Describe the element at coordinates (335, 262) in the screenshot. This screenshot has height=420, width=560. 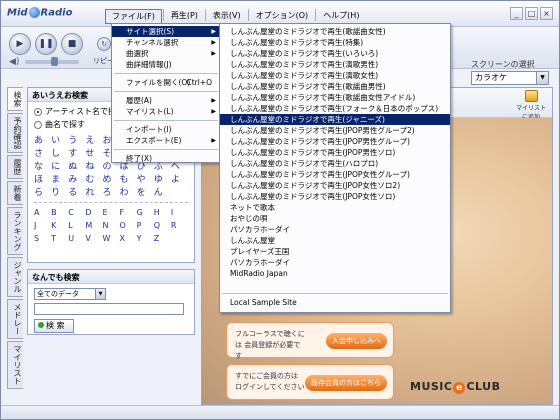
I see `site-menu-item: パソカラホーダイ` at that location.